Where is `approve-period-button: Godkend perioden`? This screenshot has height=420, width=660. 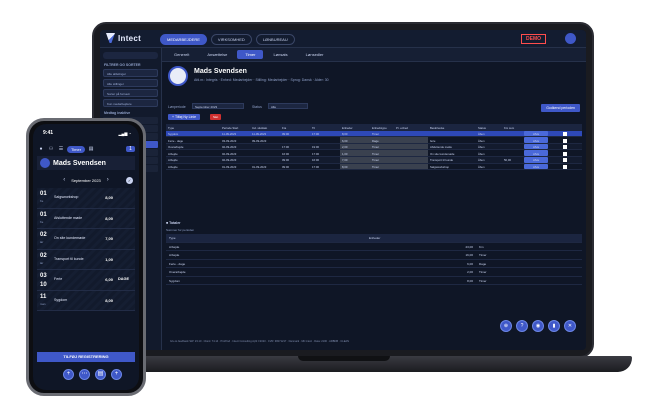 approve-period-button: Godkend perioden is located at coordinates (560, 108).